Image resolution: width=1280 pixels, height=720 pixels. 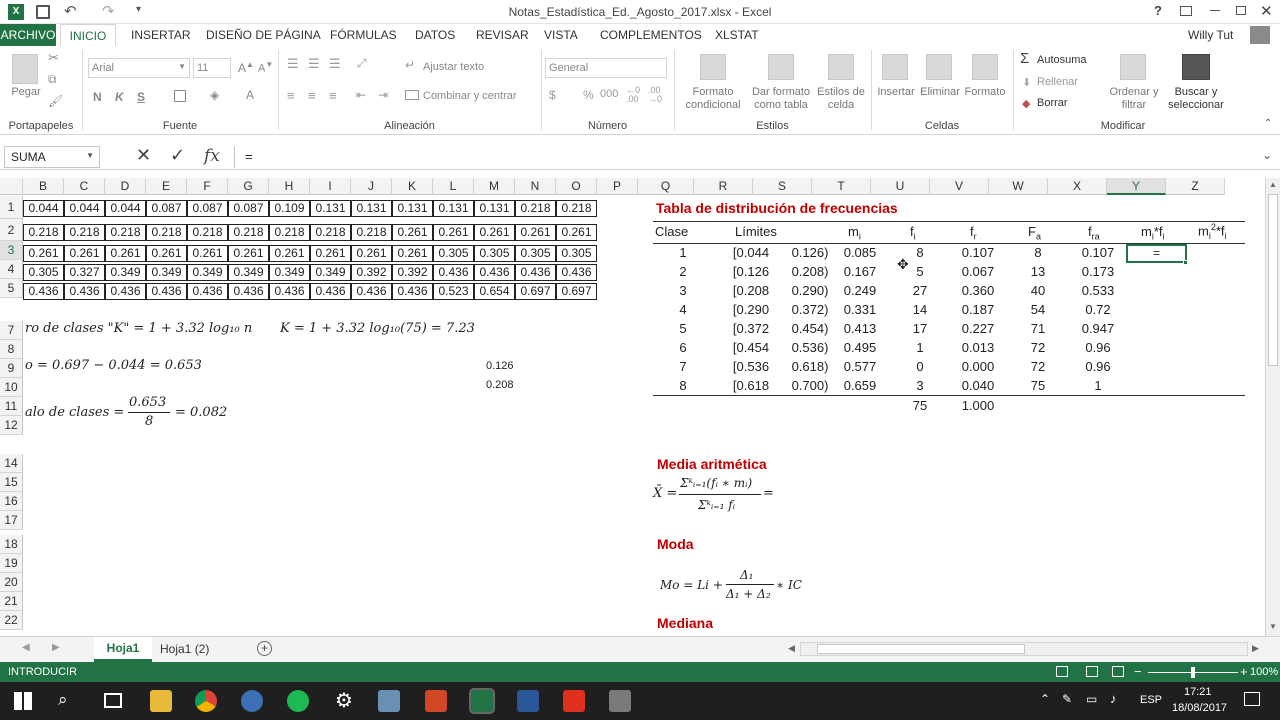 I want to click on name-box: SUMA ▼, so click(x=52, y=157).